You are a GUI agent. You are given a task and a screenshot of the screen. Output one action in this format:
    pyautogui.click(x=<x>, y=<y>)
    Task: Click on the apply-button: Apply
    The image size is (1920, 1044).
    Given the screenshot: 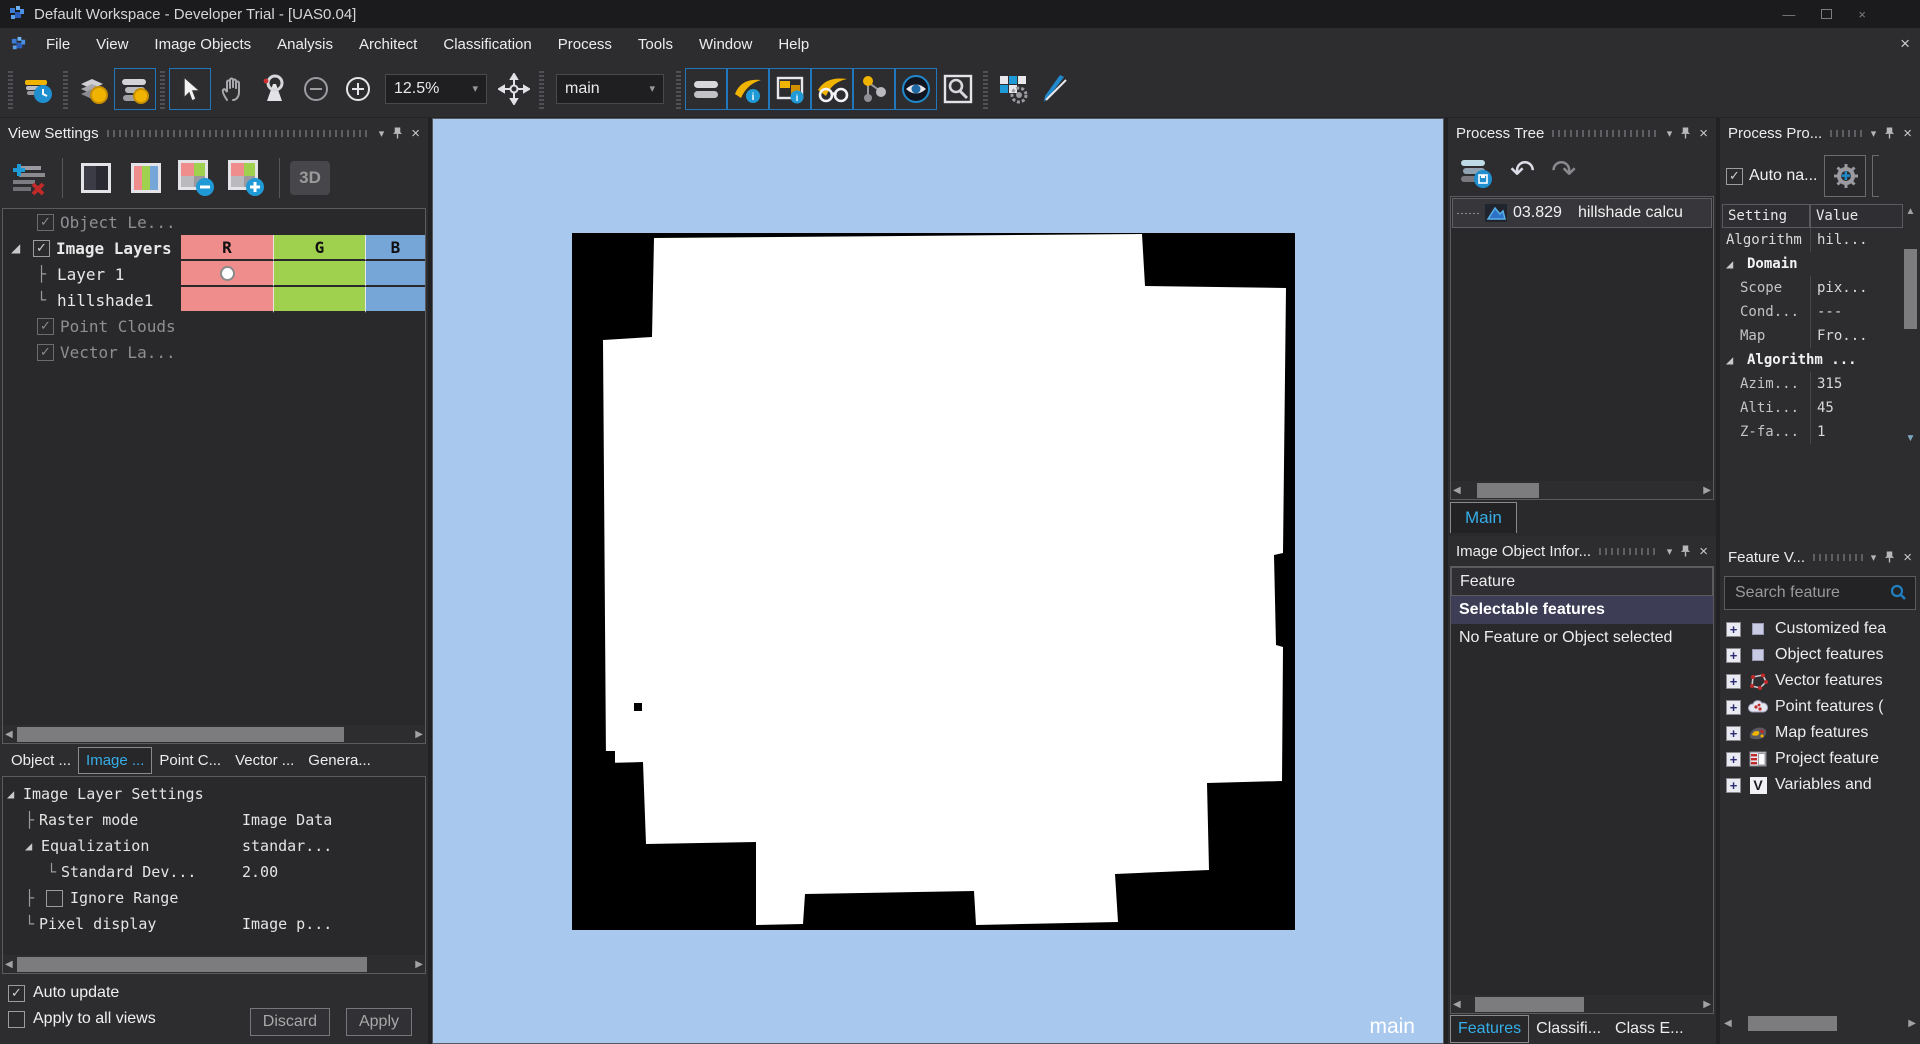 What is the action you would take?
    pyautogui.click(x=378, y=1022)
    